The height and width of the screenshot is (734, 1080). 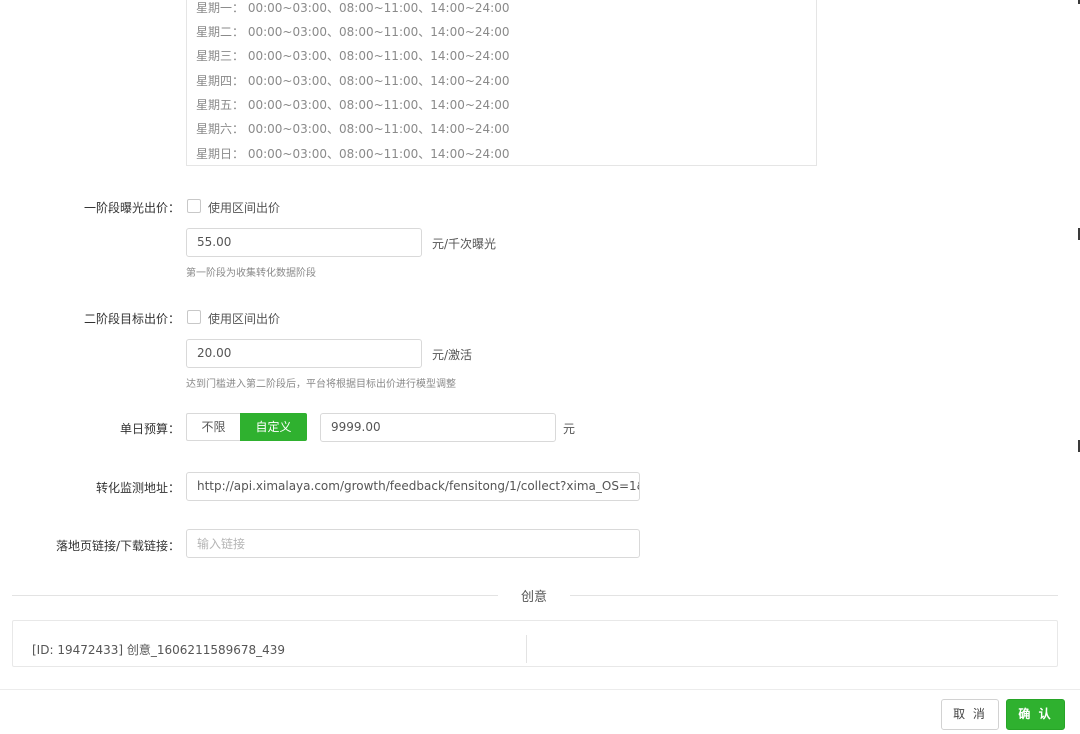 I want to click on schedule-row-mon: 星期一： 00:00~03:00、08:00~11:00、14:00~24:00, so click(x=353, y=8).